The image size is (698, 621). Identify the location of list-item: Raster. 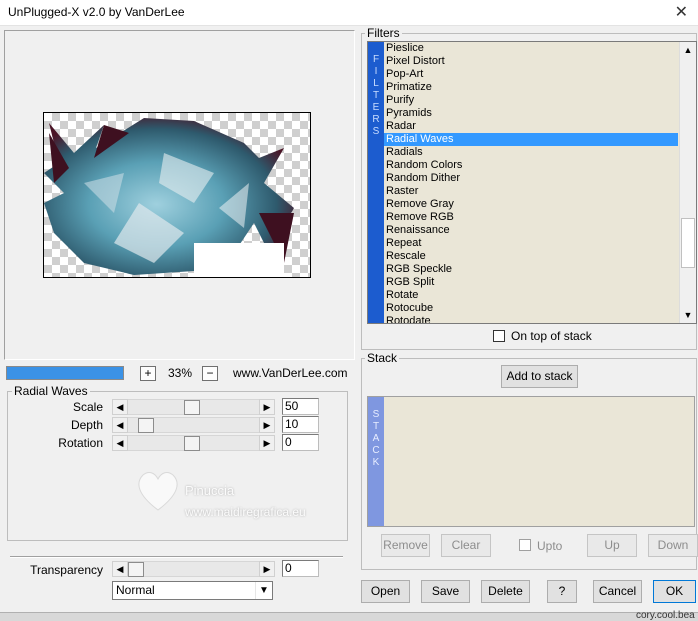
(531, 191).